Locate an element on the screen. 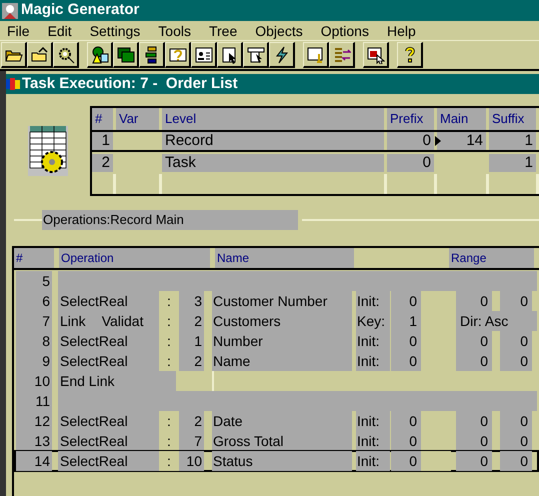 The height and width of the screenshot is (496, 539). table-row: 2 Task 0 1 is located at coordinates (315, 163).